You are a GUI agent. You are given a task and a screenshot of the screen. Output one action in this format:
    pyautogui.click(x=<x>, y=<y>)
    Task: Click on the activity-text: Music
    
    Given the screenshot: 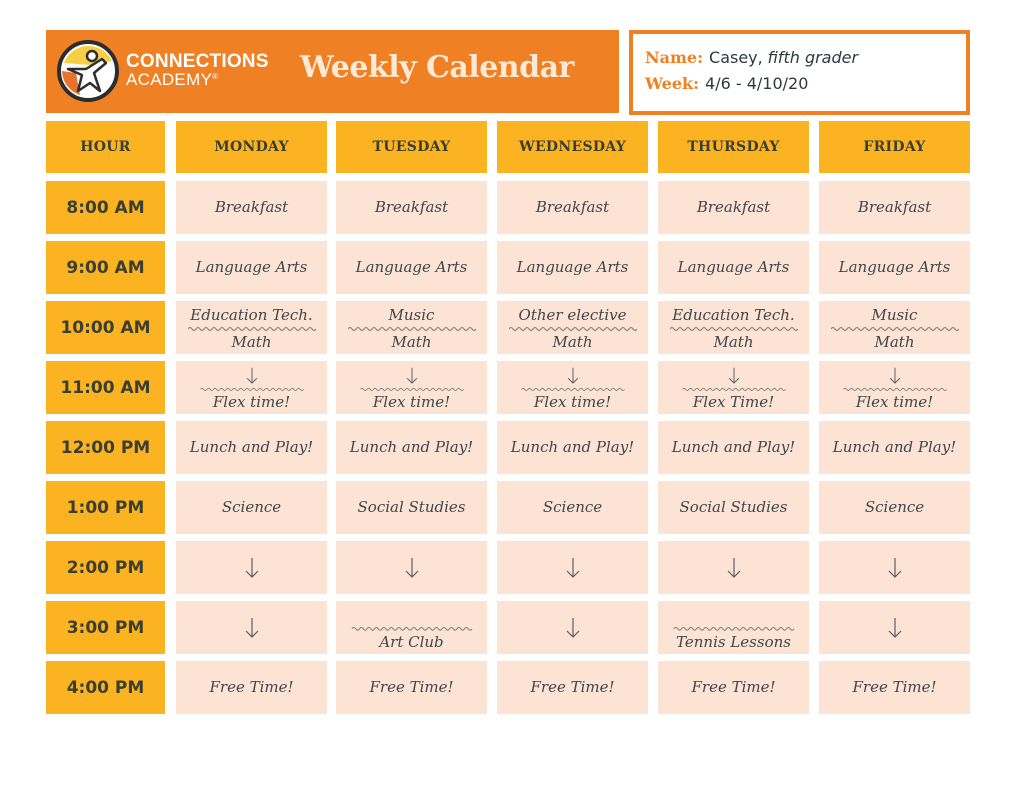 What is the action you would take?
    pyautogui.click(x=411, y=315)
    